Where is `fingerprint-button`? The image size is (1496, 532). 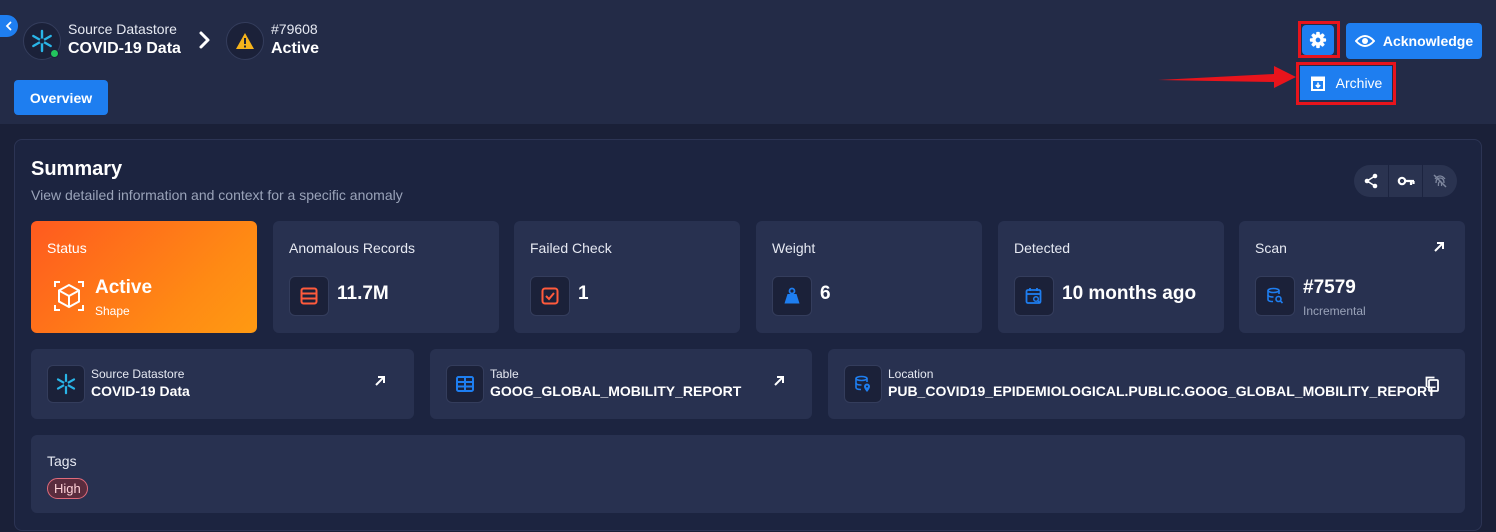
fingerprint-button is located at coordinates (1440, 181).